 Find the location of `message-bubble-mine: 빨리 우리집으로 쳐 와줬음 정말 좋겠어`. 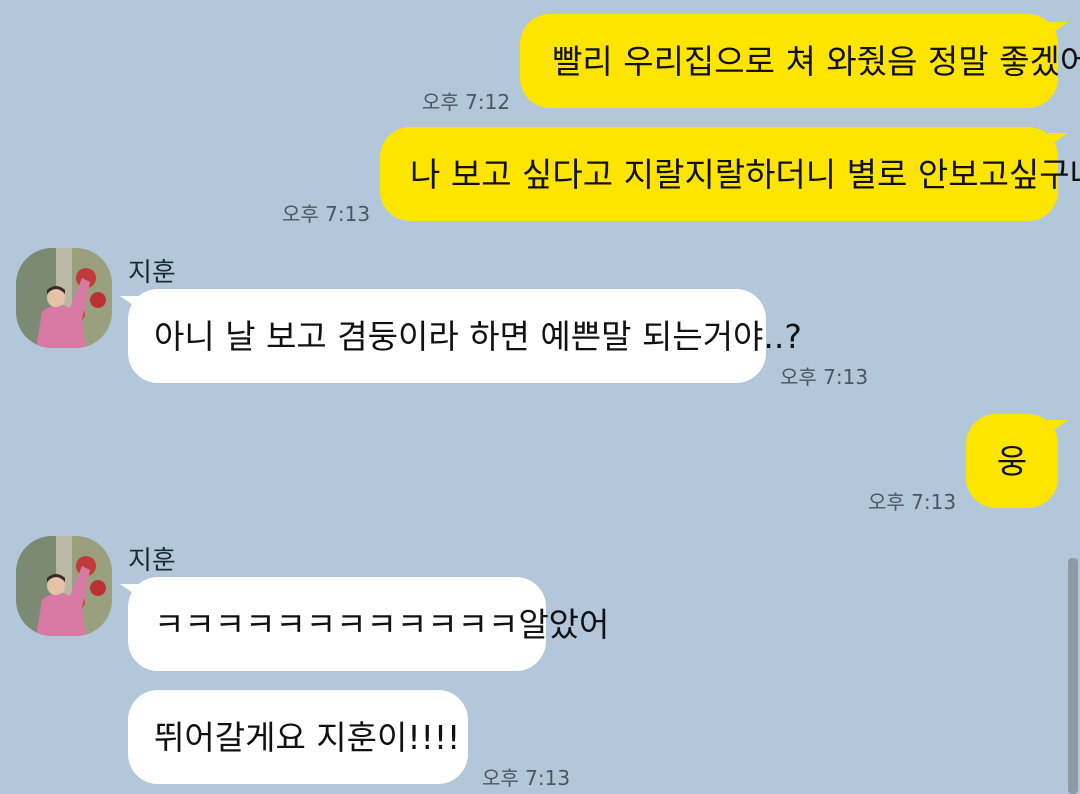

message-bubble-mine: 빨리 우리집으로 쳐 와줬음 정말 좋겠어 is located at coordinates (800, 61).